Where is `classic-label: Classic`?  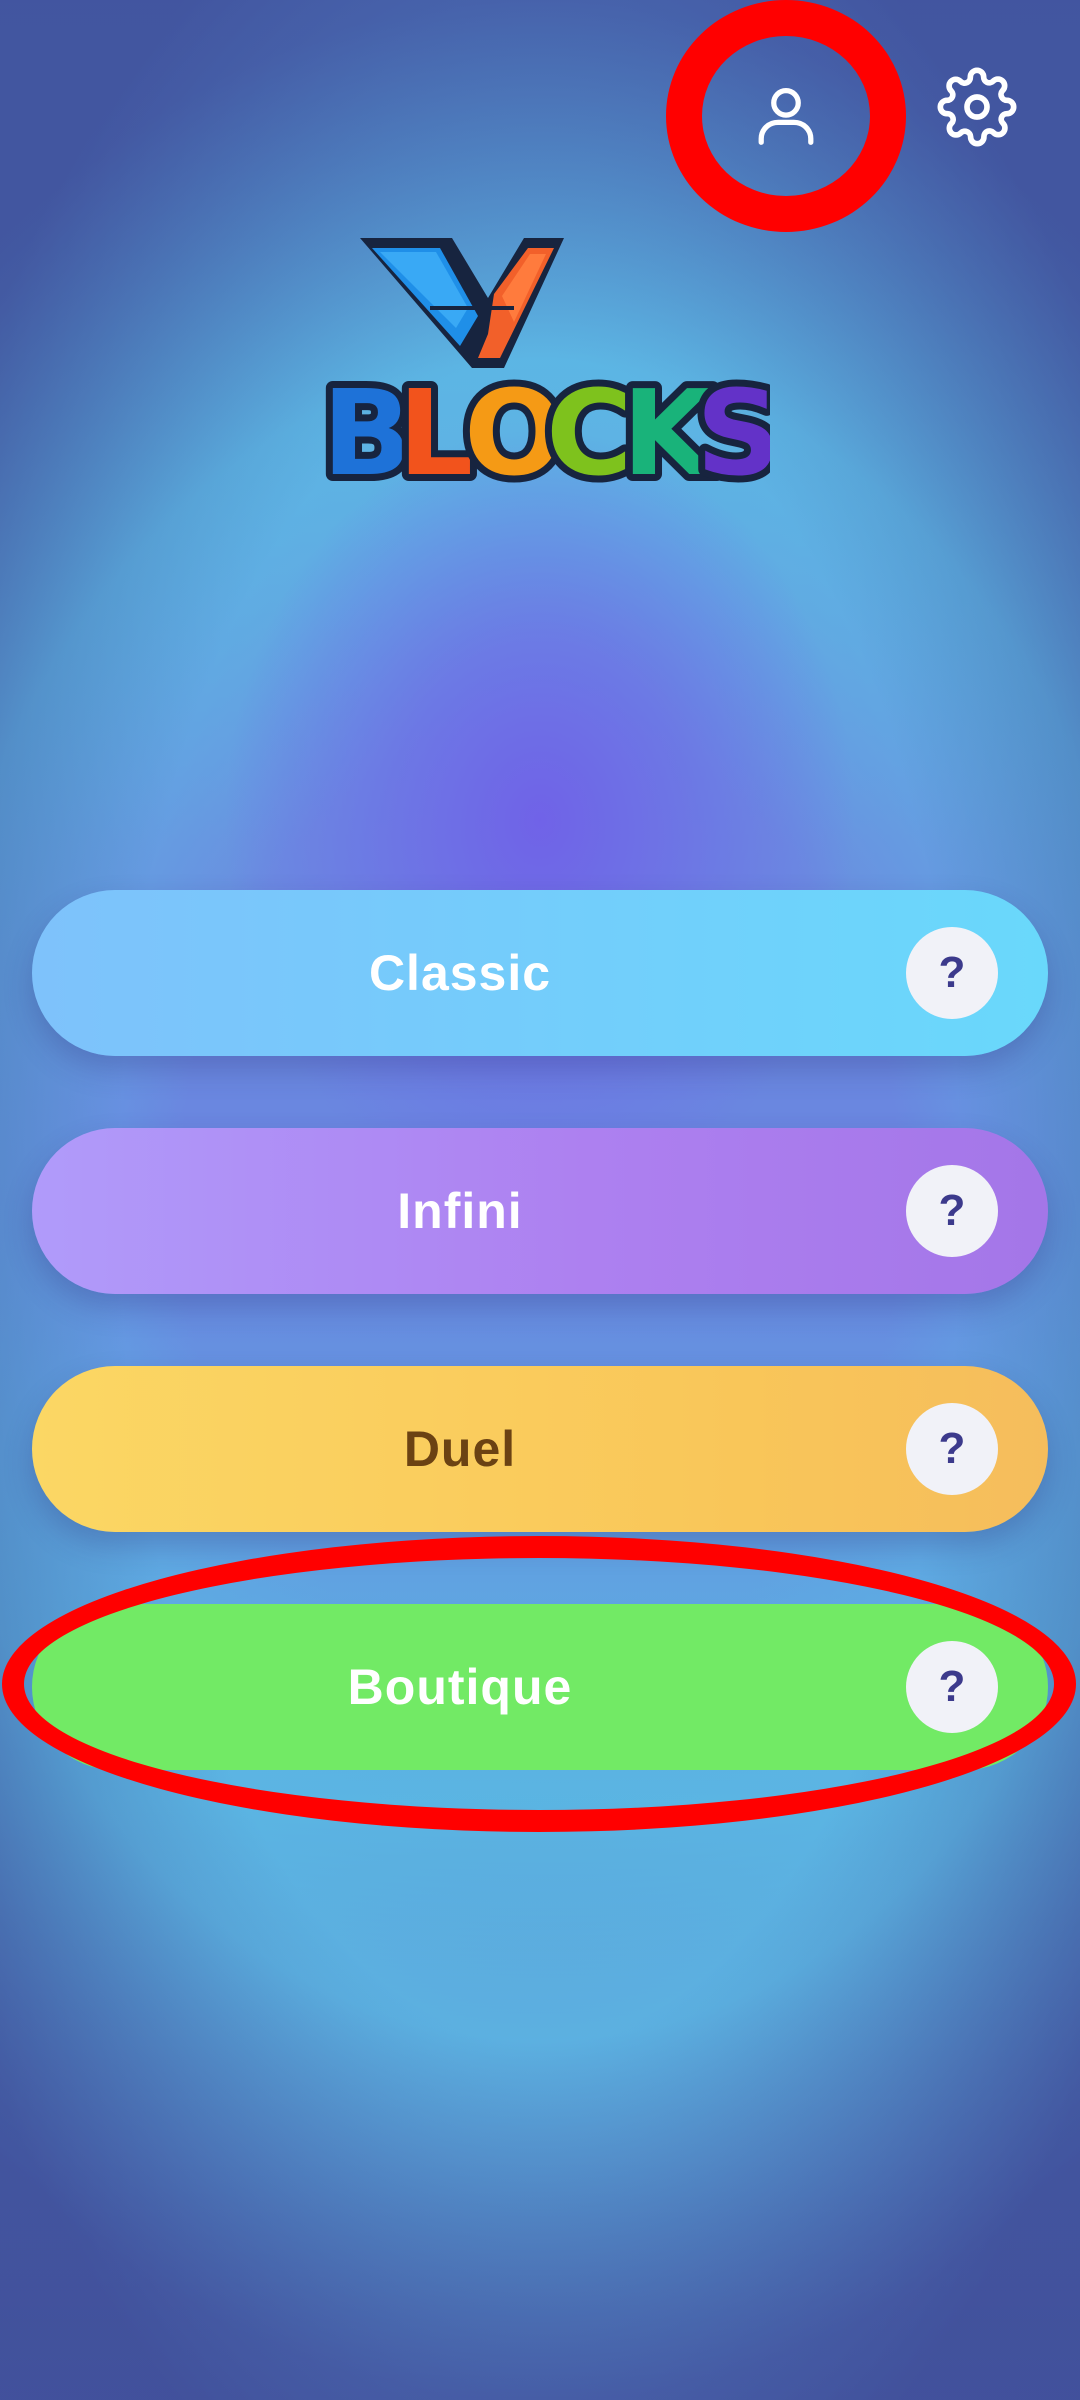 classic-label: Classic is located at coordinates (460, 973).